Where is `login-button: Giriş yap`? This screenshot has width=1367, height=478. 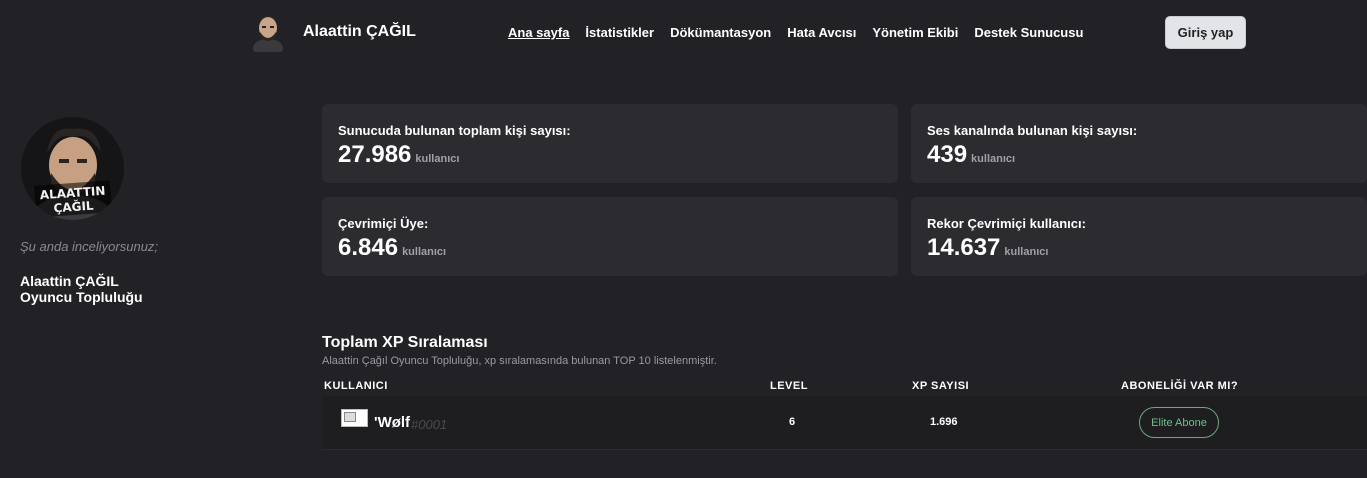
login-button: Giriş yap is located at coordinates (1205, 32).